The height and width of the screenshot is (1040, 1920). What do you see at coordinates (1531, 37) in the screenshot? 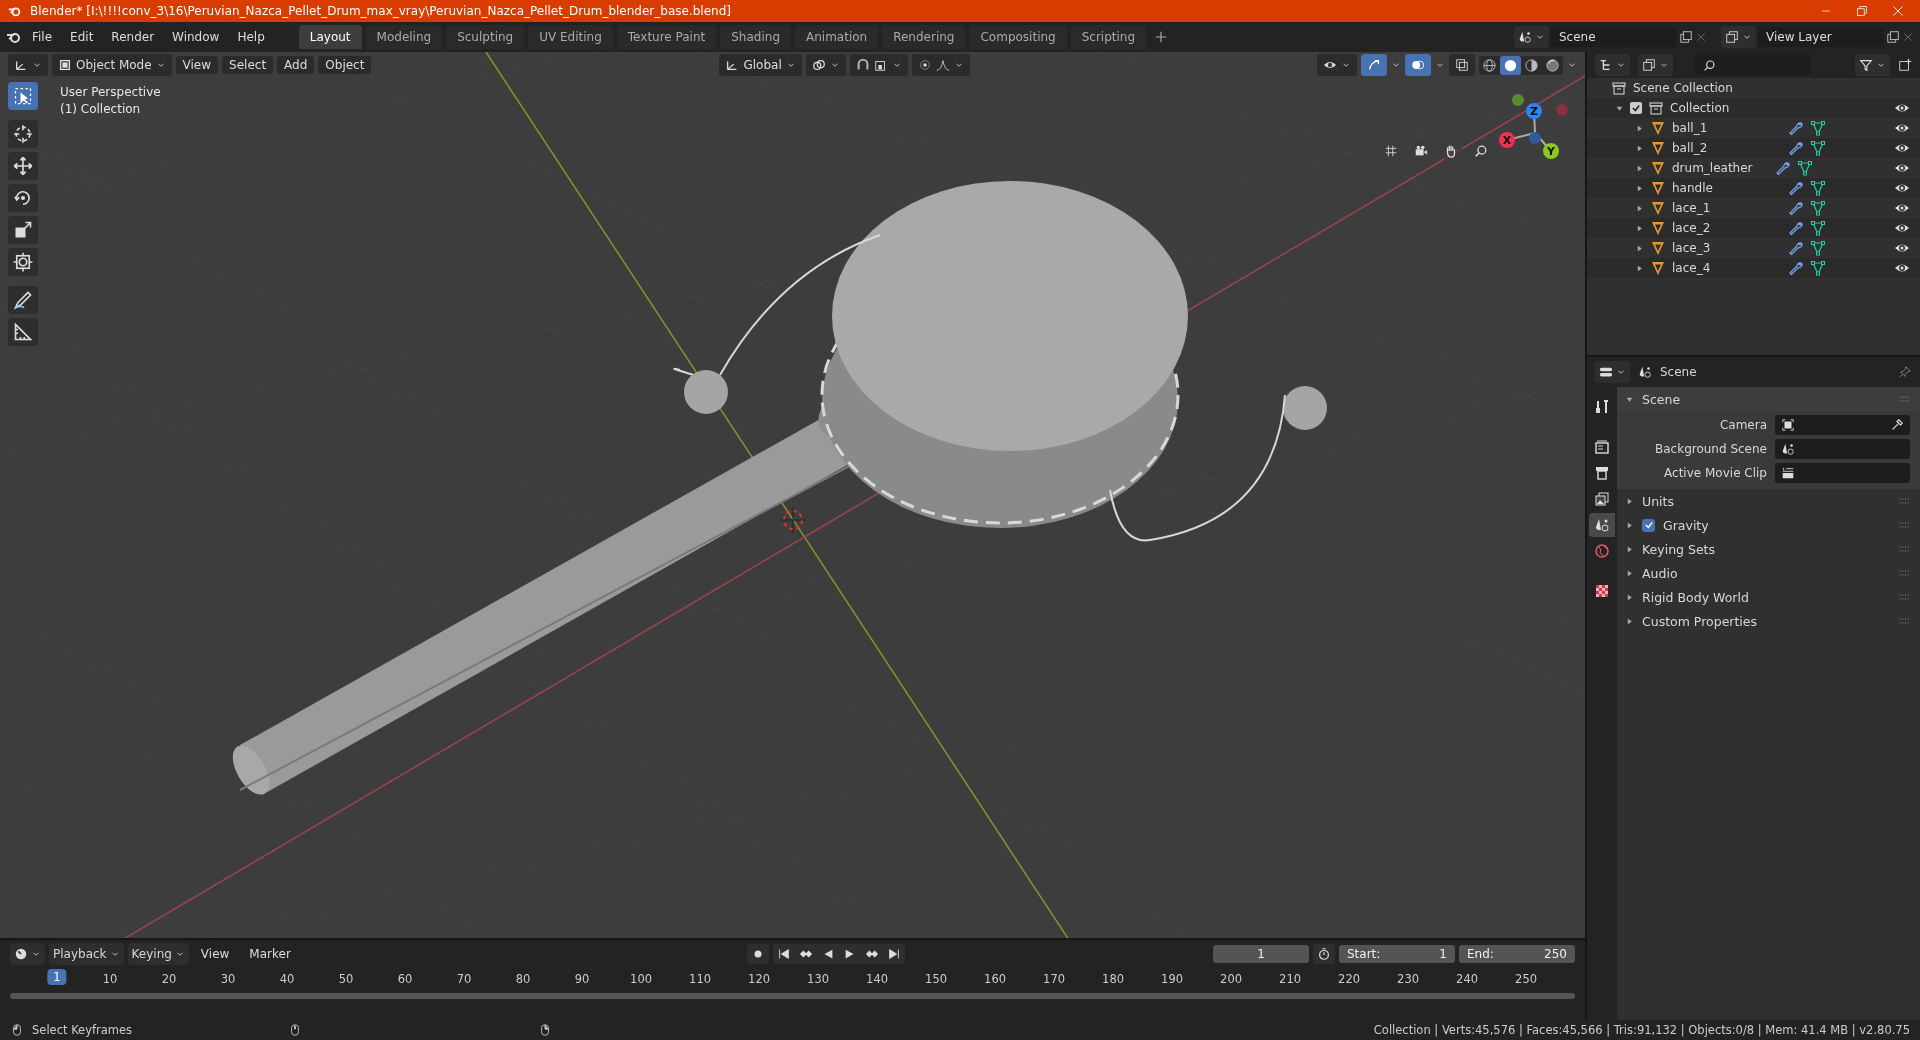
I see `scene-selector` at bounding box center [1531, 37].